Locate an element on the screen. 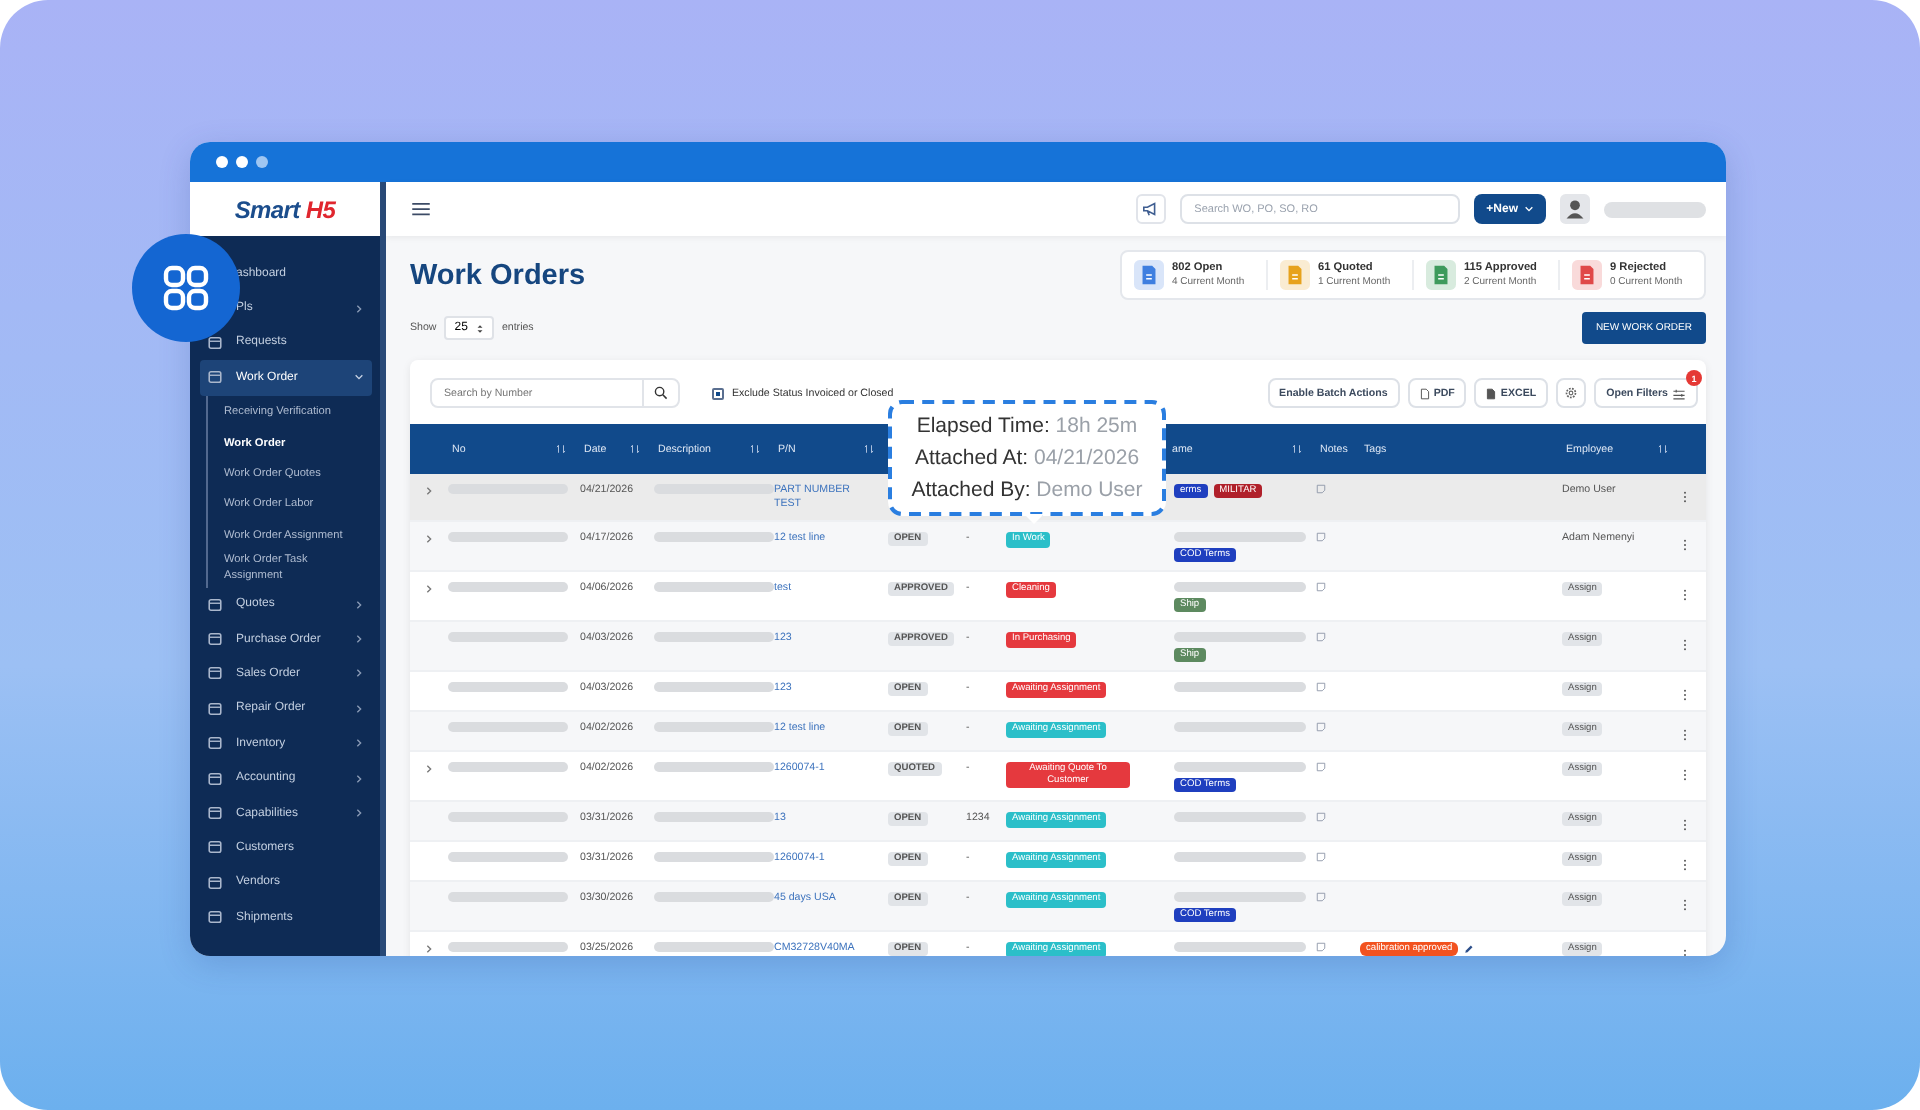 Image resolution: width=1920 pixels, height=1110 pixels. tooltip-line: Attached At: 04/21/2026 is located at coordinates (1027, 458).